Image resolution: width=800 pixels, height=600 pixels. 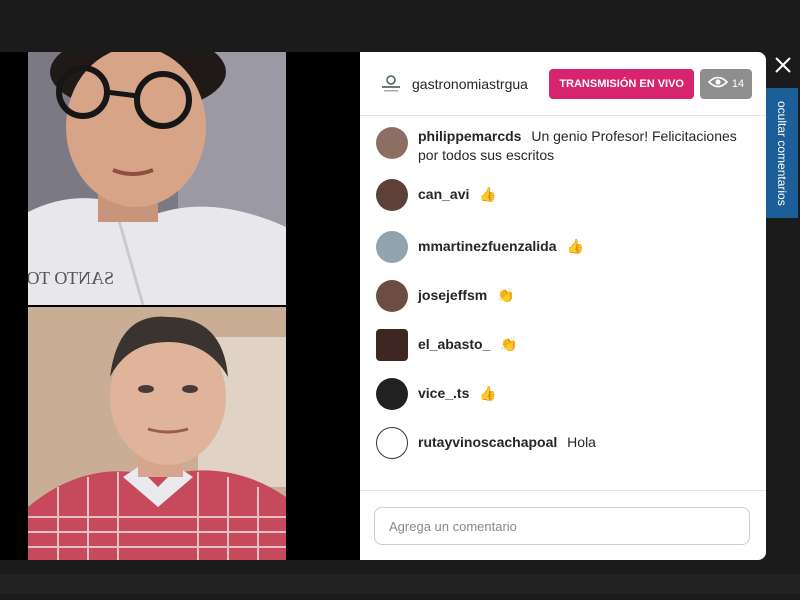 What do you see at coordinates (480, 84) in the screenshot?
I see `channel-name: gastronomiastrgua` at bounding box center [480, 84].